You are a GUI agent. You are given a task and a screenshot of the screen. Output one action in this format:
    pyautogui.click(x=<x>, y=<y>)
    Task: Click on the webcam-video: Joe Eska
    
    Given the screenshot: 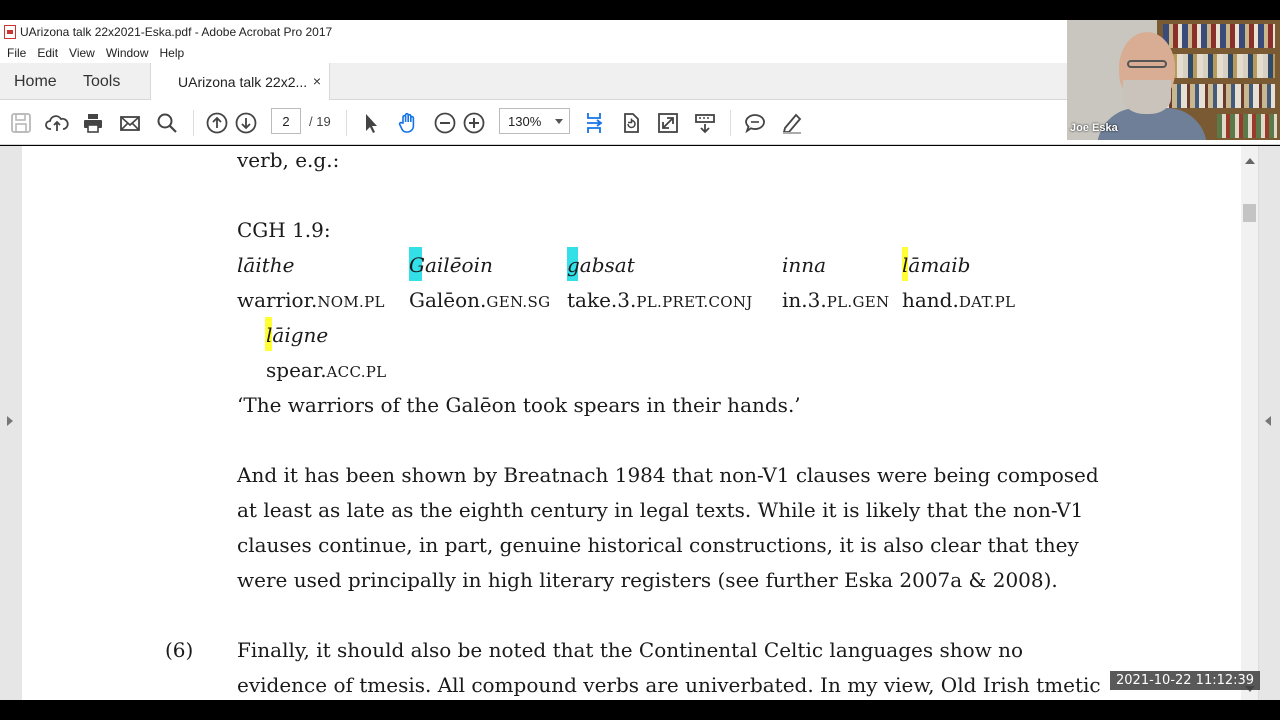 What is the action you would take?
    pyautogui.click(x=1173, y=80)
    